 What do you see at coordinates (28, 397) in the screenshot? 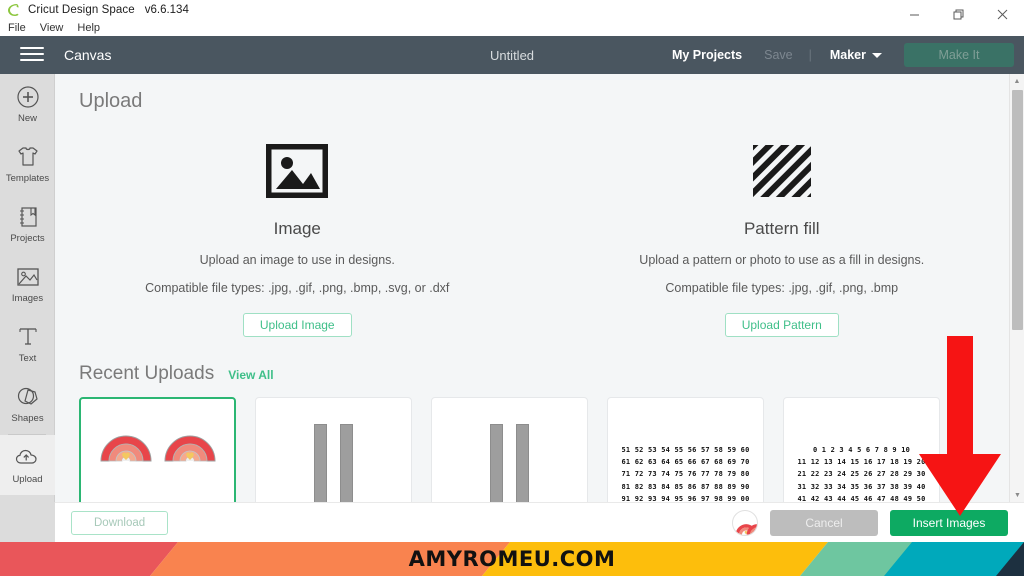
I see `shapes-icon` at bounding box center [28, 397].